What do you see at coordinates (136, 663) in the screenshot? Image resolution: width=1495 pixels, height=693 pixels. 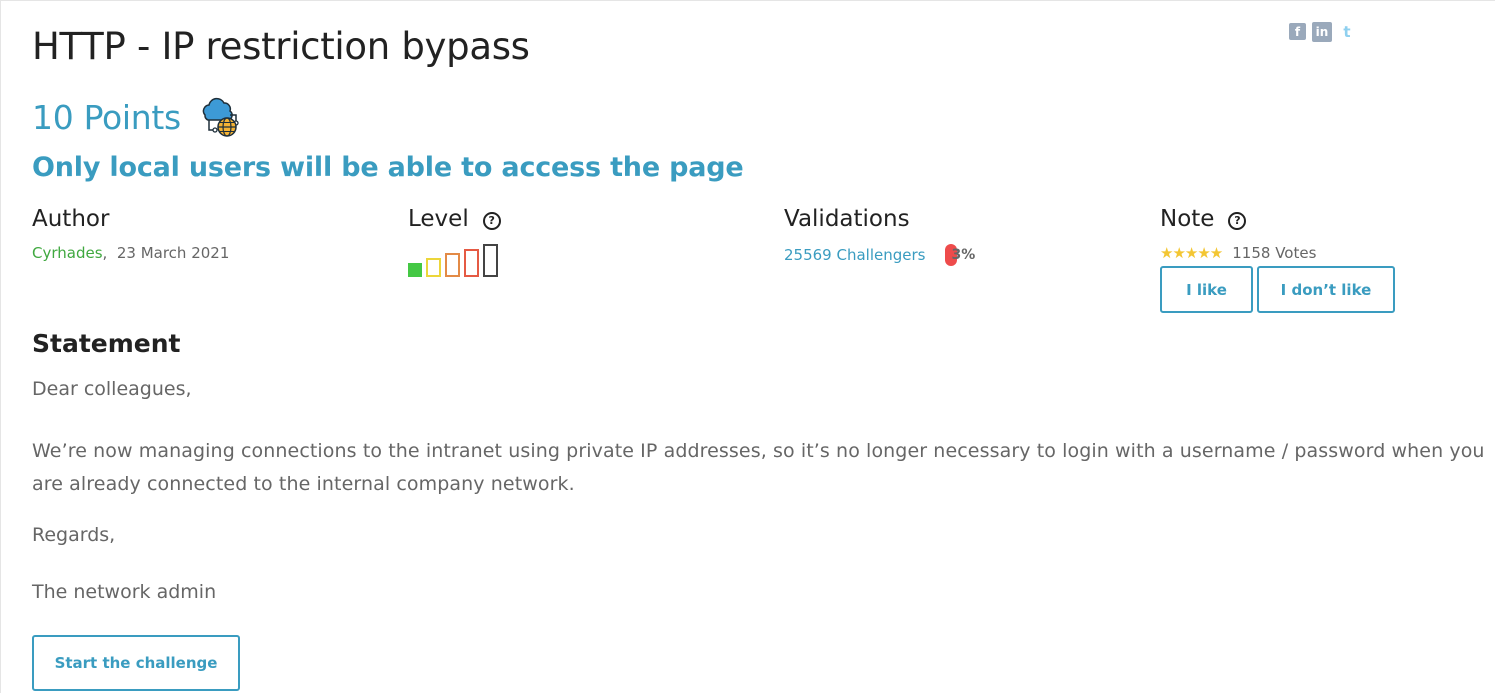 I see `start-challenge-button: Start the challenge` at bounding box center [136, 663].